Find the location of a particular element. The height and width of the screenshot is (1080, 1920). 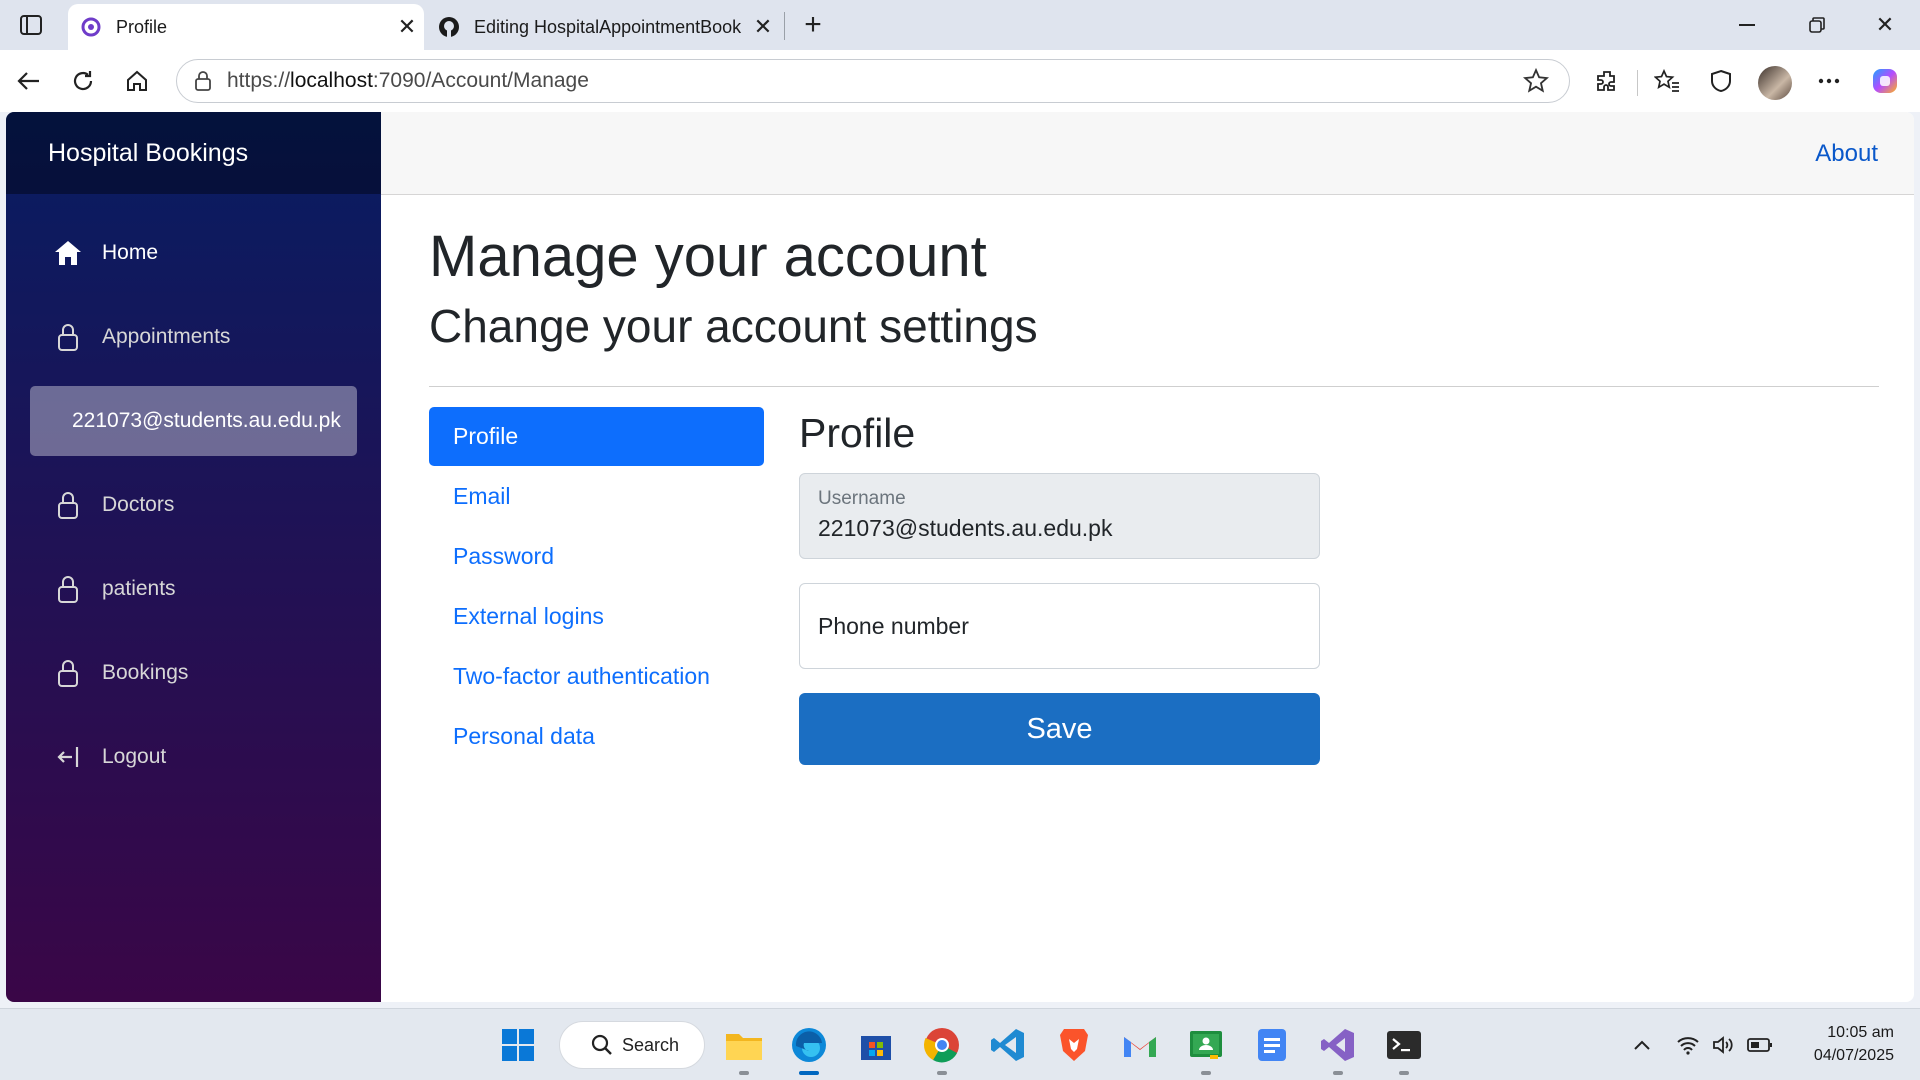

sidebar-item-label: Bookings is located at coordinates (145, 672).